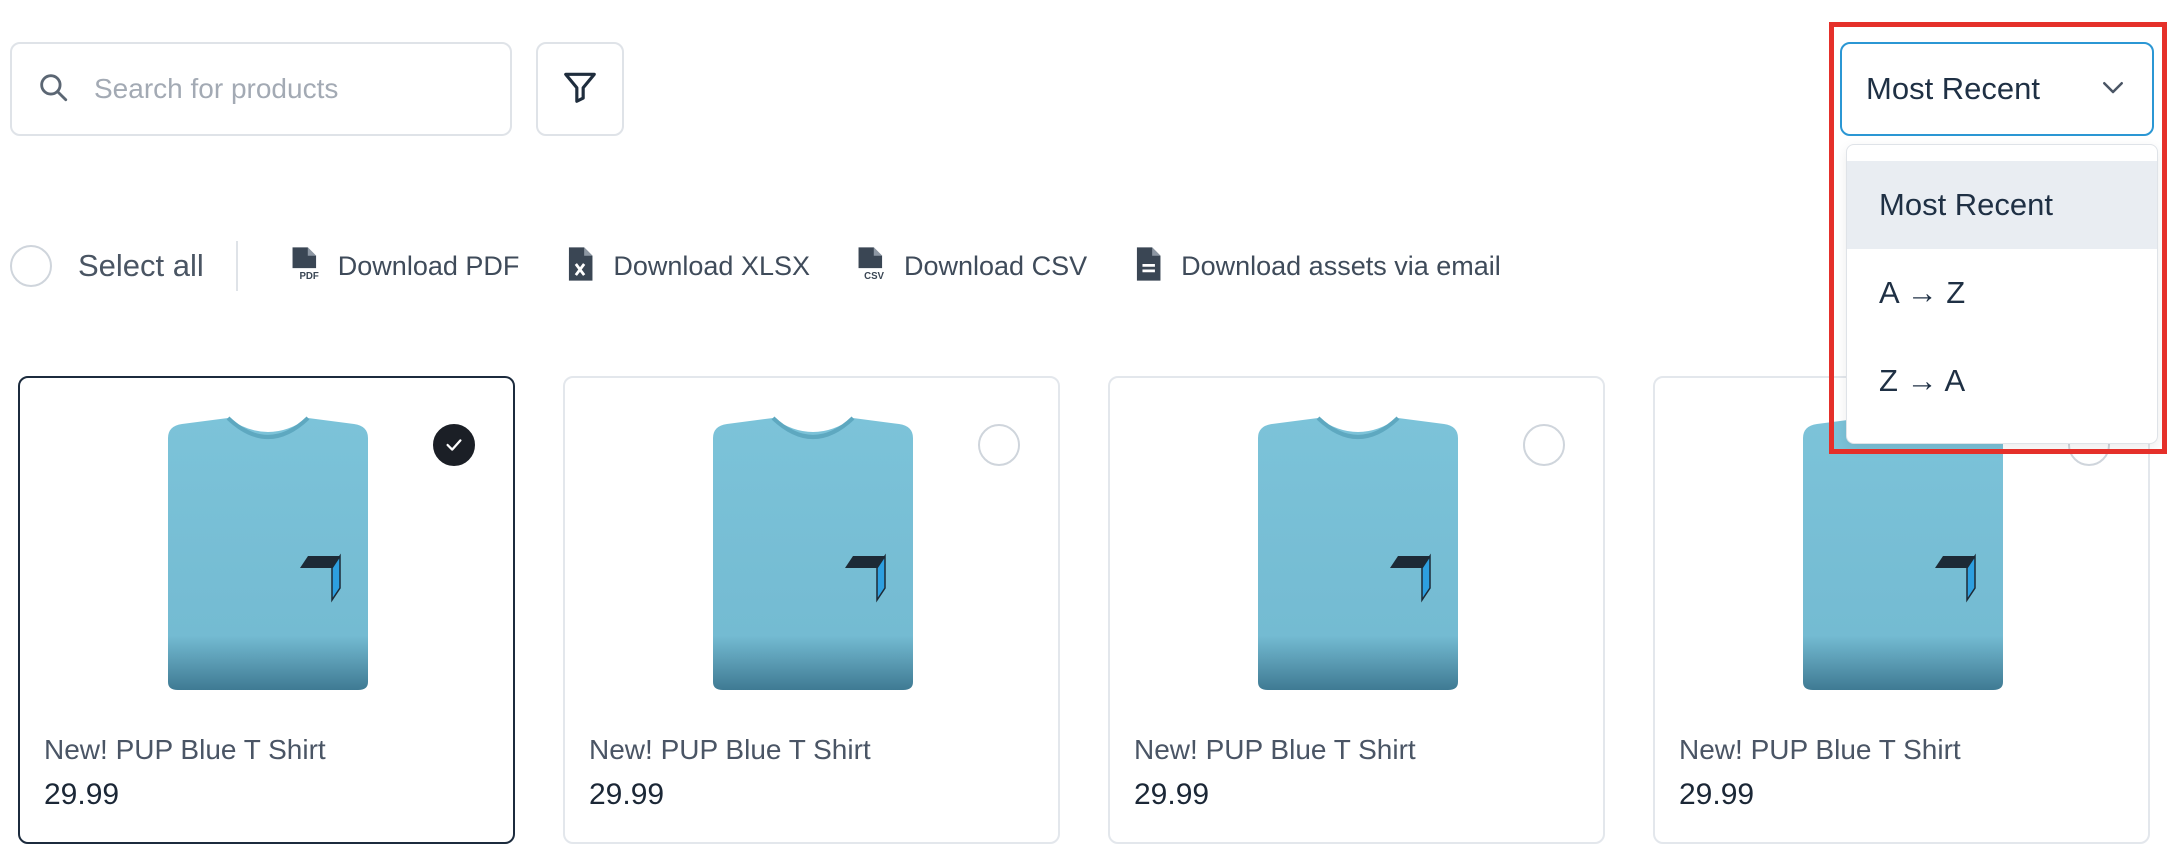  Describe the element at coordinates (2002, 205) in the screenshot. I see `sort-option-most-recent: Most Recent` at that location.